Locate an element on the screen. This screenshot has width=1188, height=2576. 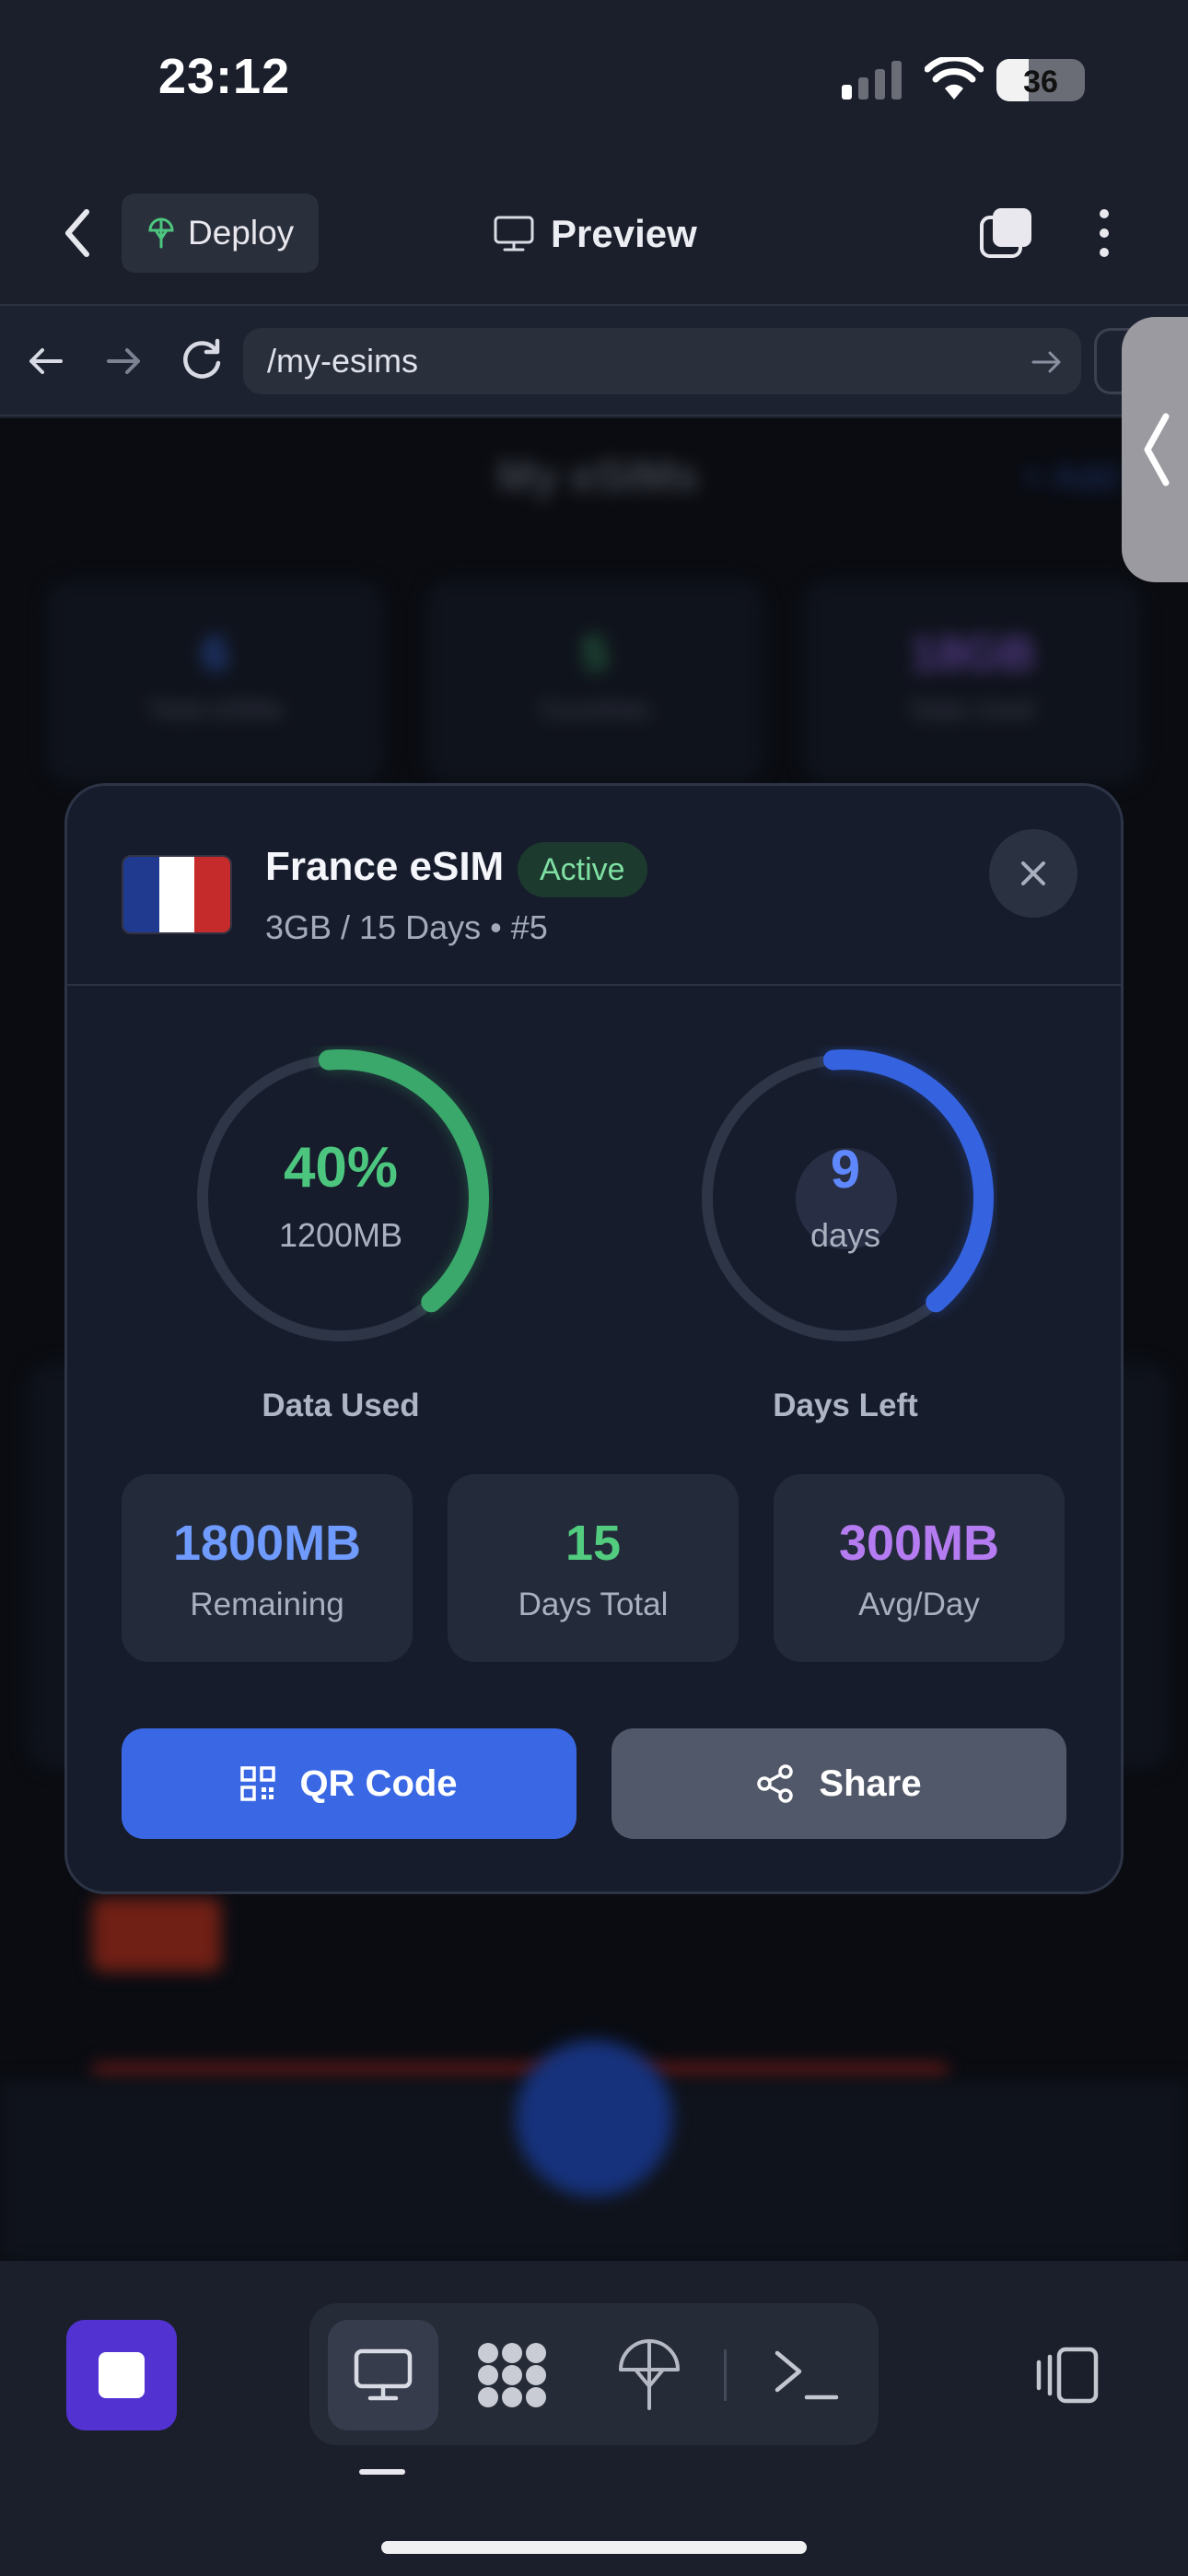
browser-forward-icon is located at coordinates (124, 361).